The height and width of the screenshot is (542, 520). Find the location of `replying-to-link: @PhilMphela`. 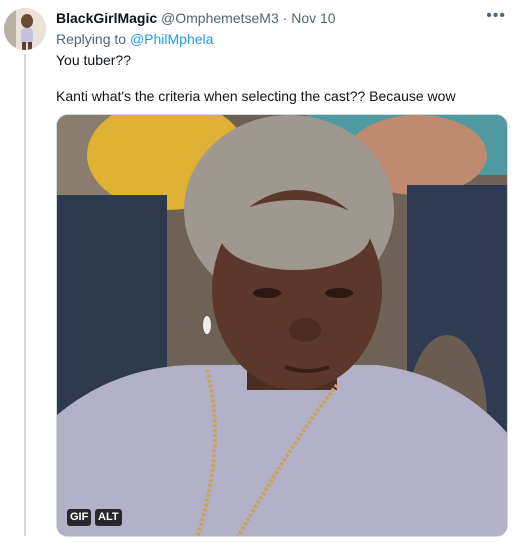

replying-to-link: @PhilMphela is located at coordinates (171, 39).